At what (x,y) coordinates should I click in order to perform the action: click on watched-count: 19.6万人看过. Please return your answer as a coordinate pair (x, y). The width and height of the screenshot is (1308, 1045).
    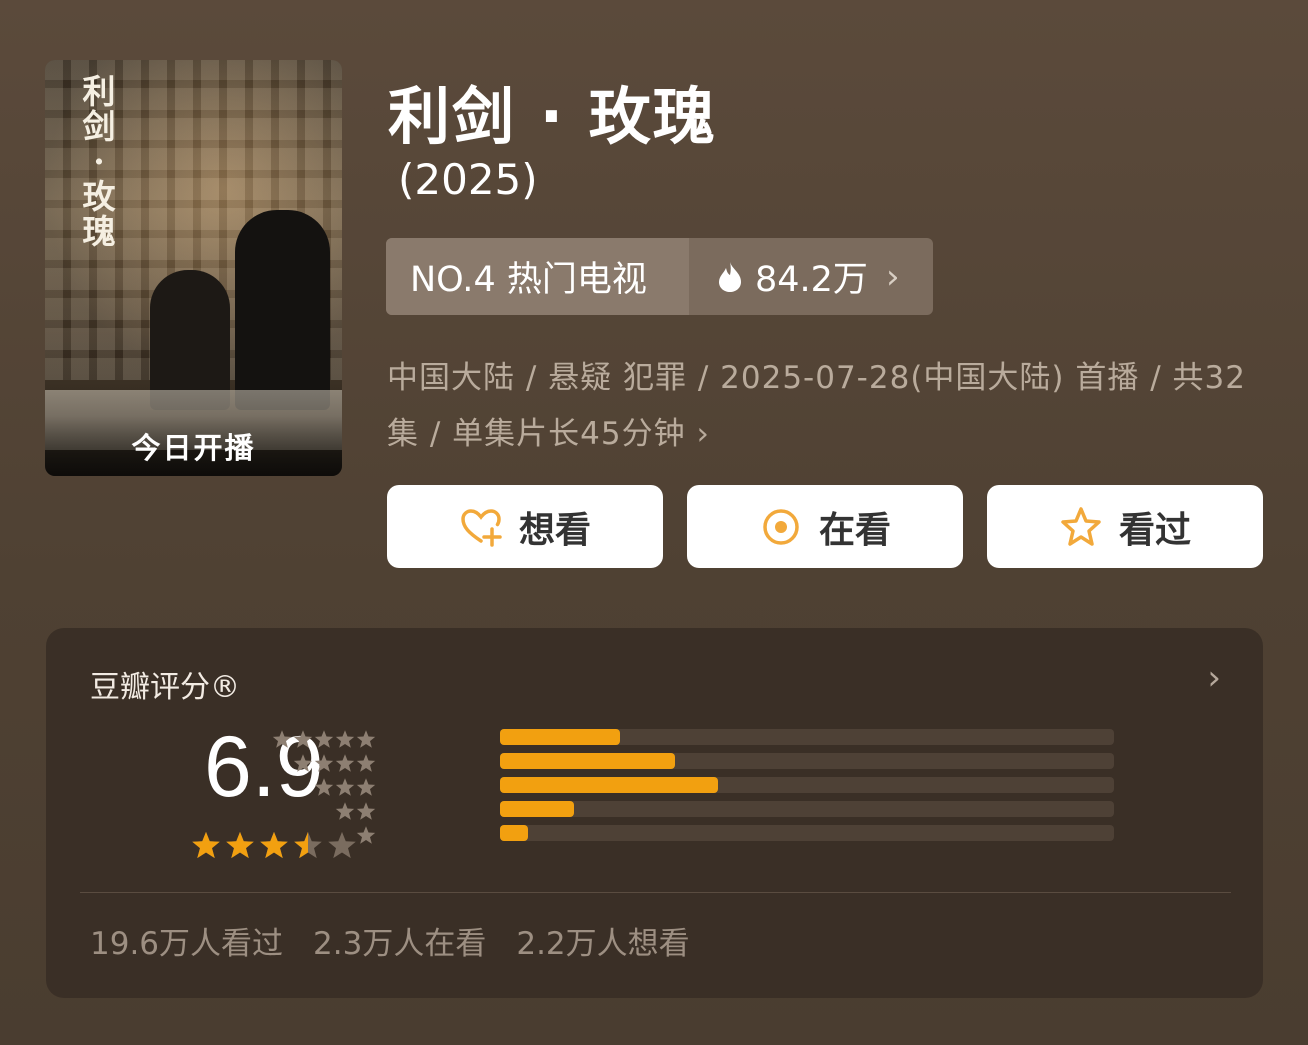
    Looking at the image, I should click on (187, 944).